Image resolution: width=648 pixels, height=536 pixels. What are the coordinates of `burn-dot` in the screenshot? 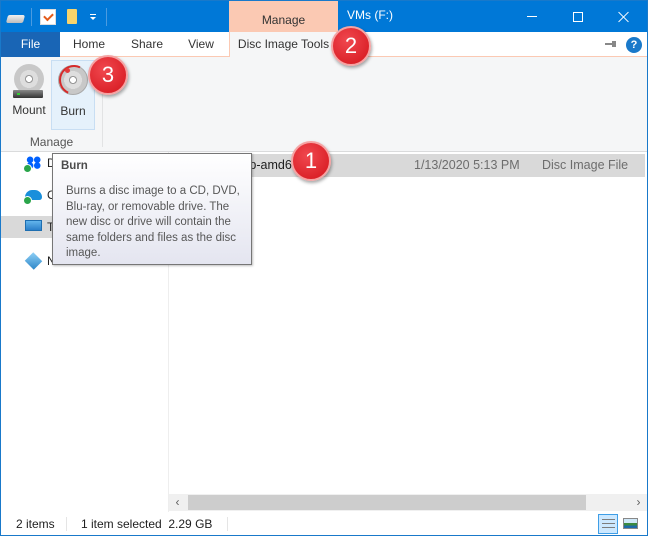 It's located at (67, 70).